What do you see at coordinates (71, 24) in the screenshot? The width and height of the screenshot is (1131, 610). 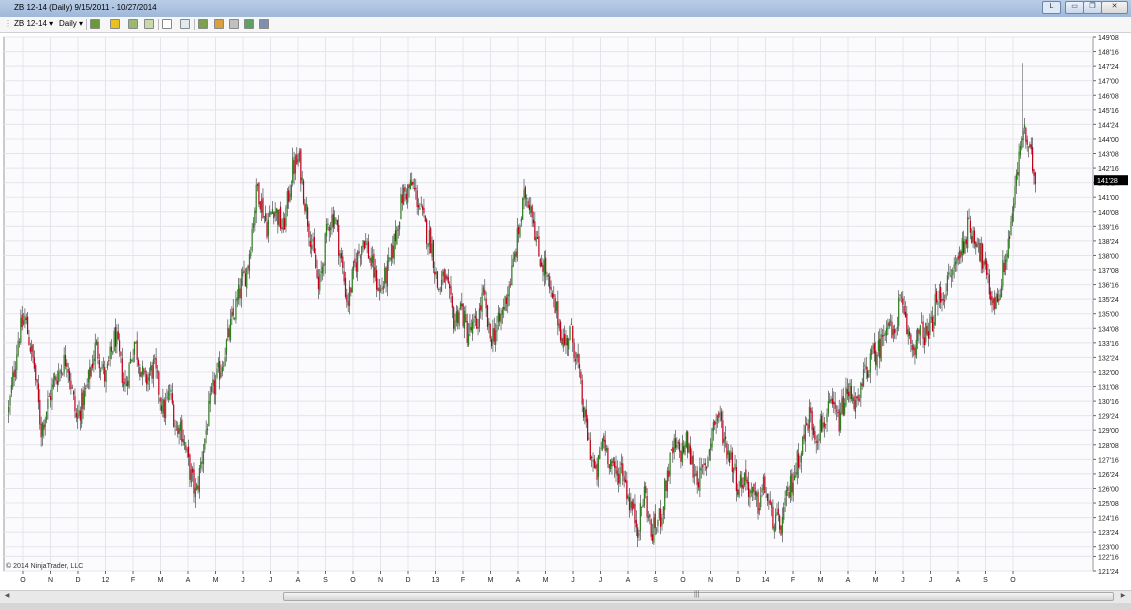 I see `interval-selector: Daily ▾` at bounding box center [71, 24].